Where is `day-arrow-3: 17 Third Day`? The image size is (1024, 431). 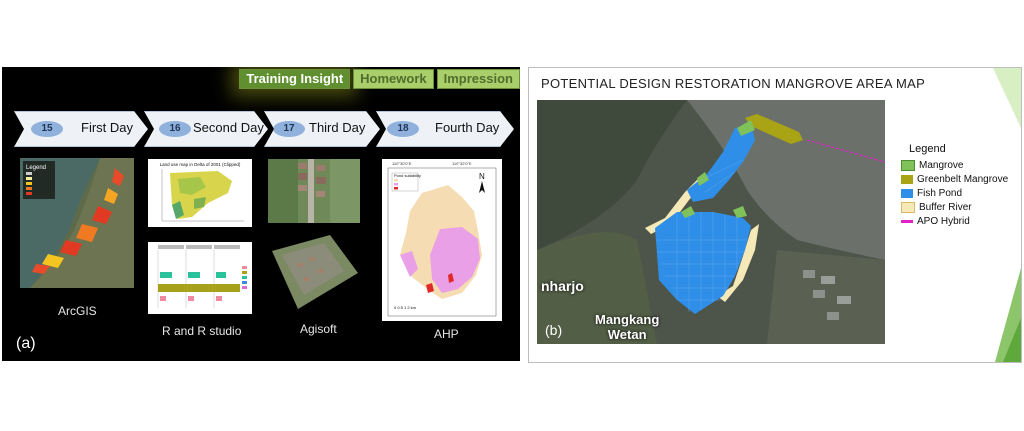 day-arrow-3: 17 Third Day is located at coordinates (322, 129).